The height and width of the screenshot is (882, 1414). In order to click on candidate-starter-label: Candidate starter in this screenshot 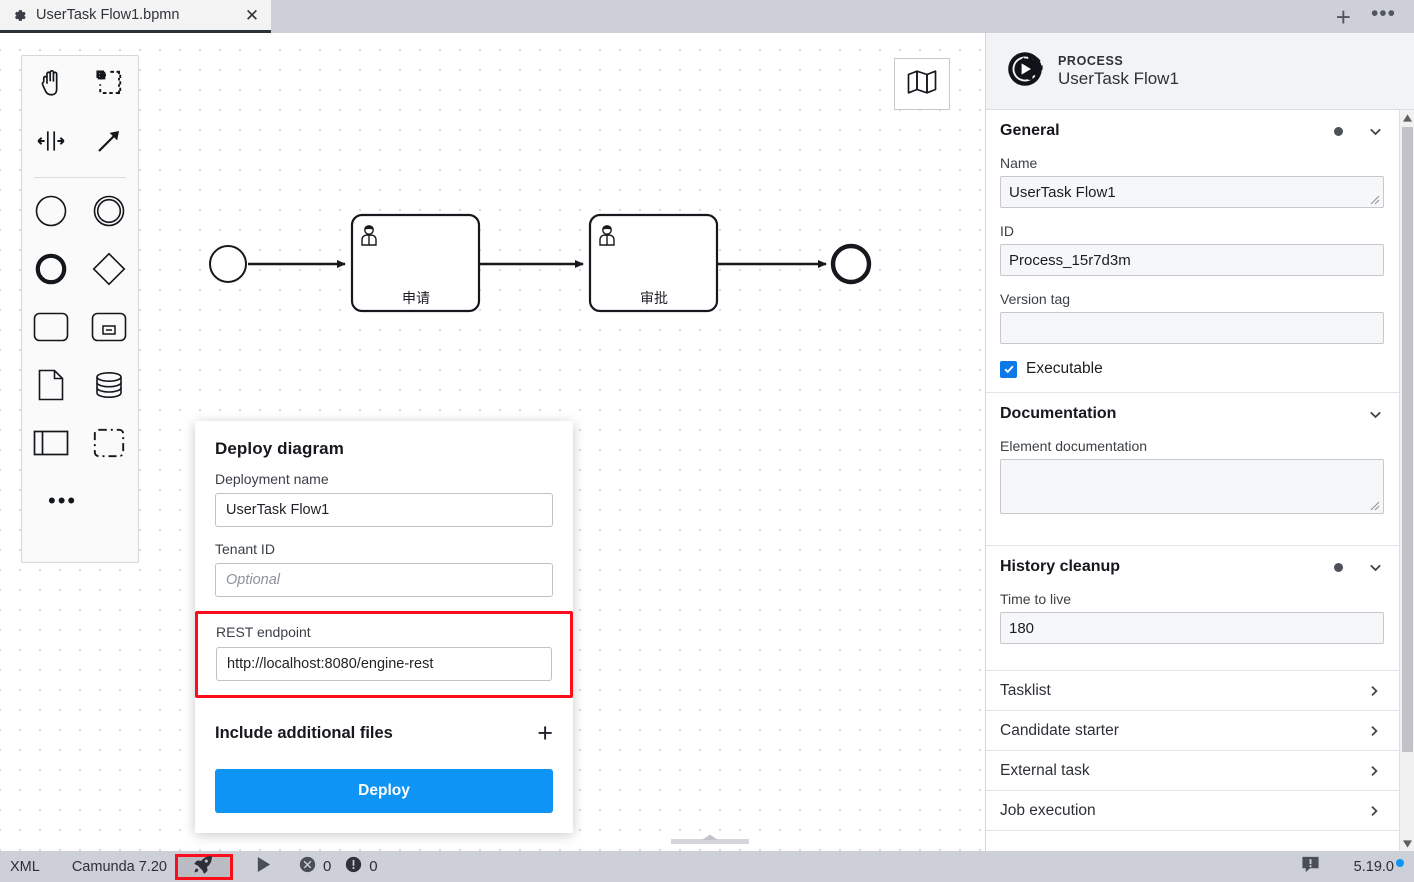, I will do `click(1059, 730)`.